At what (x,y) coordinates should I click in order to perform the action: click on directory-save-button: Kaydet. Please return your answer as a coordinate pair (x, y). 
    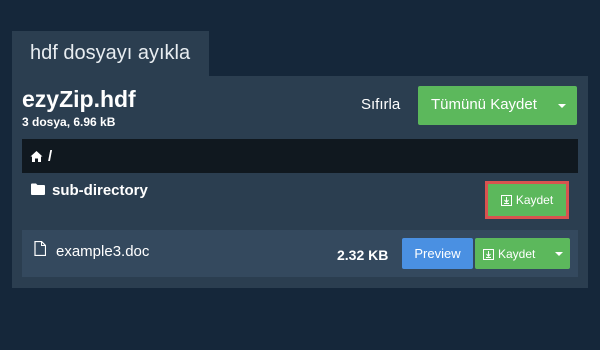
    Looking at the image, I should click on (527, 200).